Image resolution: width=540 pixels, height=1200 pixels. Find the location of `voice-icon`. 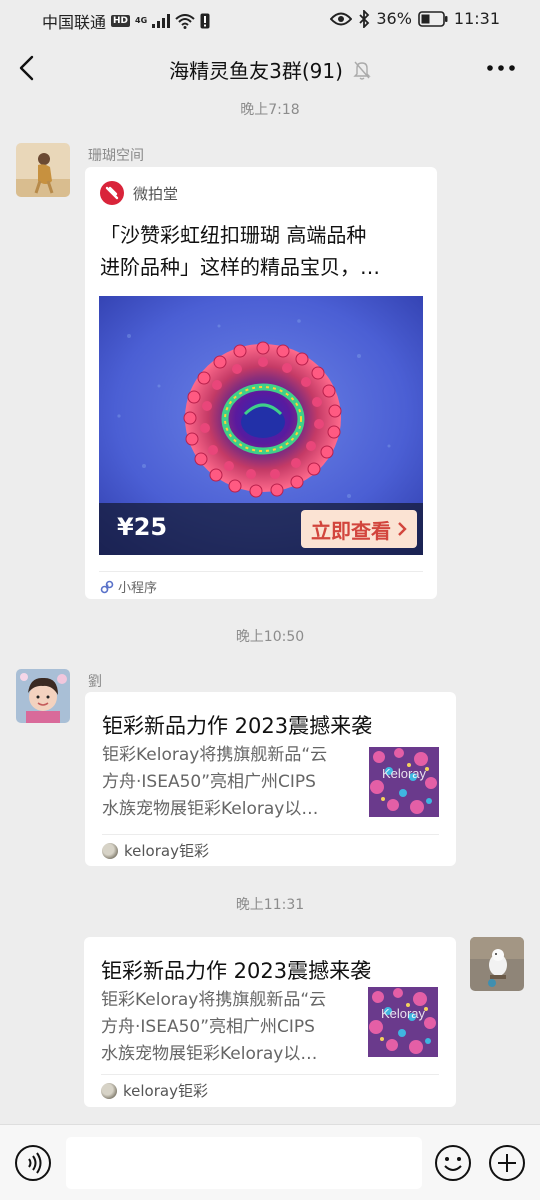

voice-icon is located at coordinates (33, 1163).